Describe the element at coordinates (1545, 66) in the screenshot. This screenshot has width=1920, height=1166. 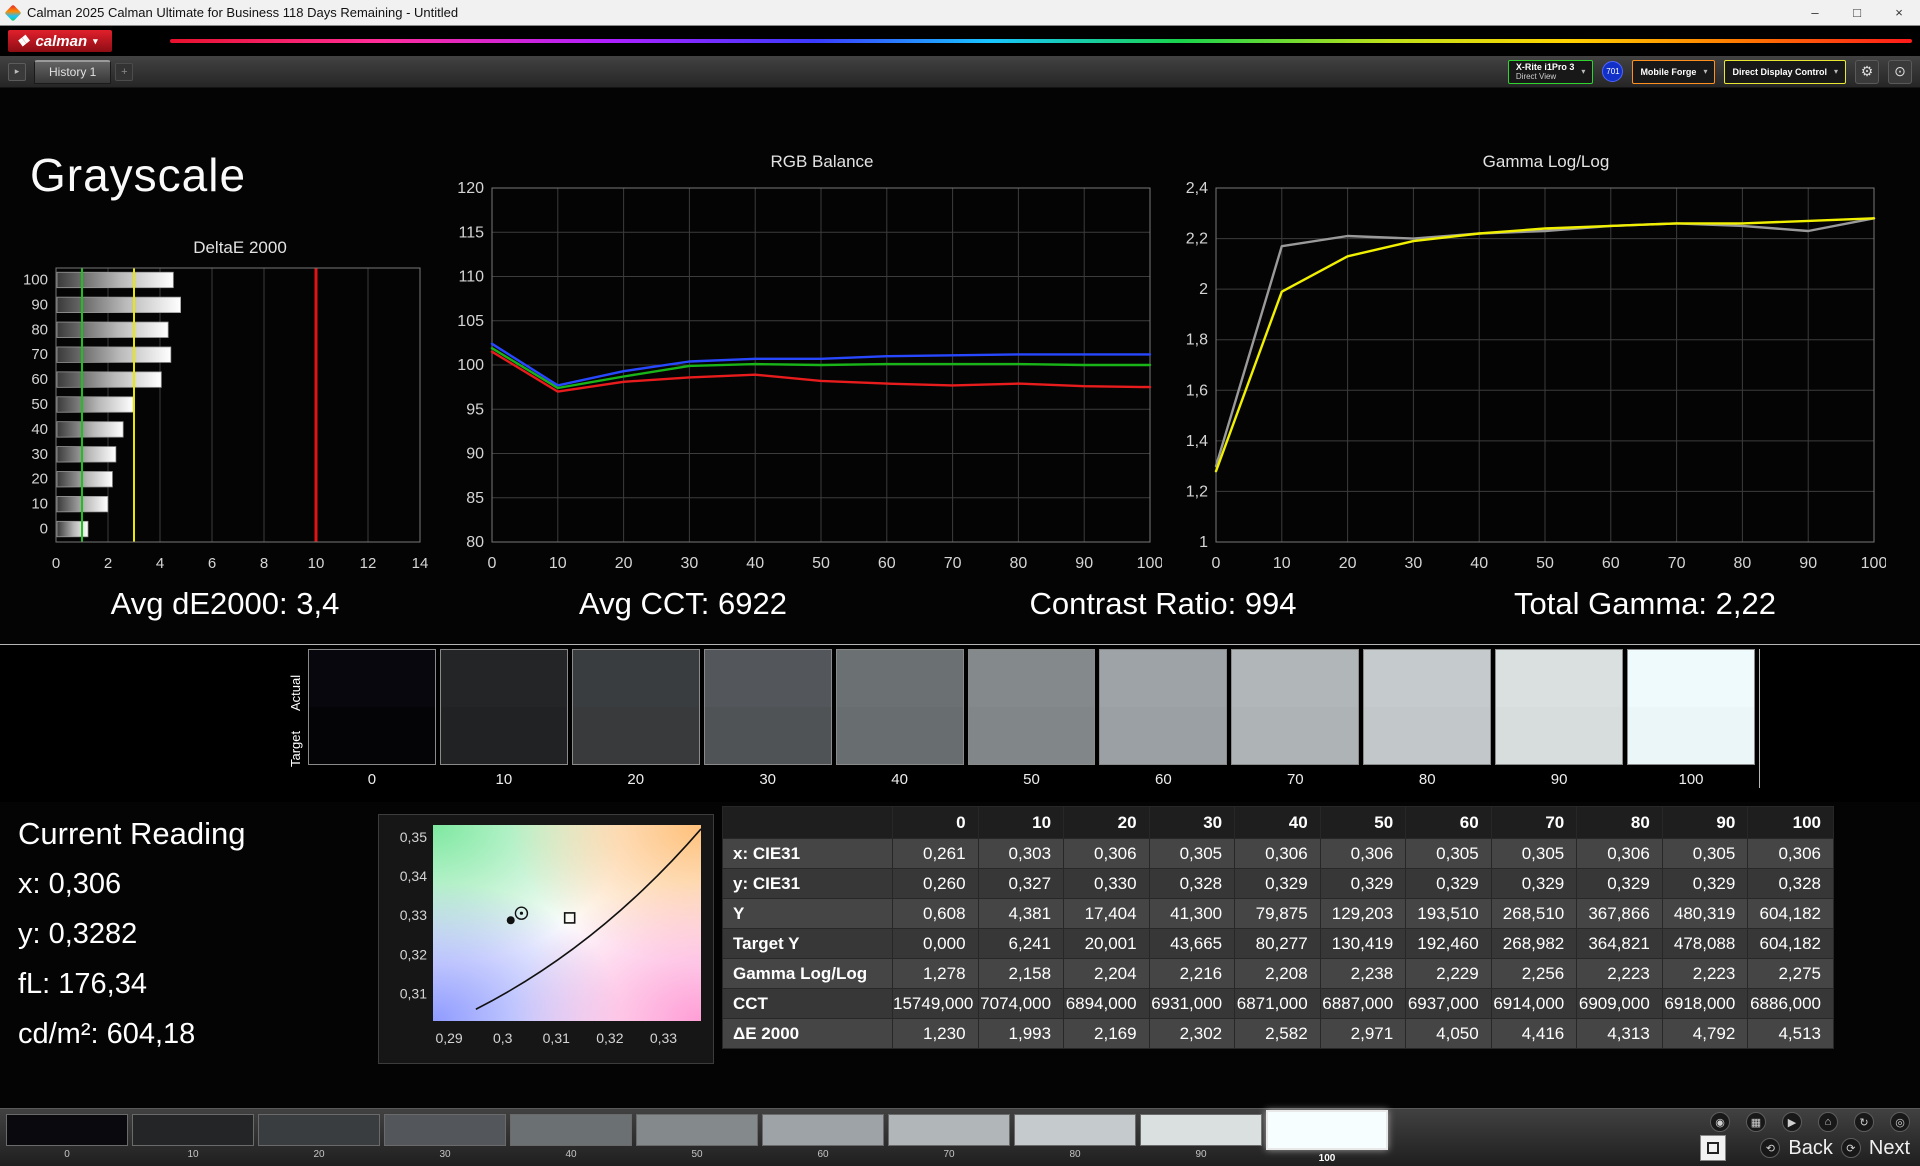
I see `meter-name: X-Rite i1Pro 3` at that location.